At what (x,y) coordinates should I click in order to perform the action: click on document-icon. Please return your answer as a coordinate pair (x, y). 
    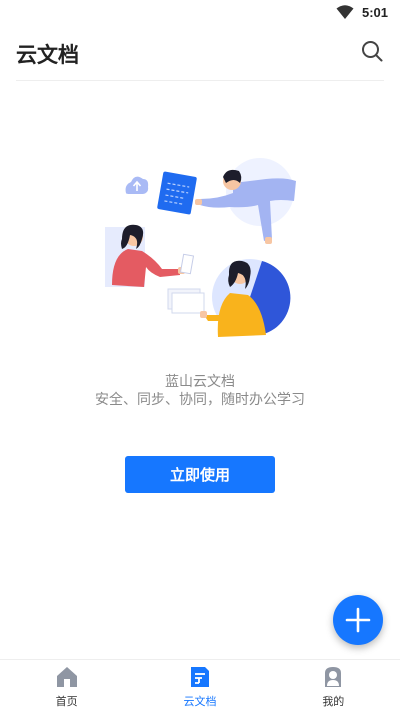
    Looking at the image, I should click on (177, 193).